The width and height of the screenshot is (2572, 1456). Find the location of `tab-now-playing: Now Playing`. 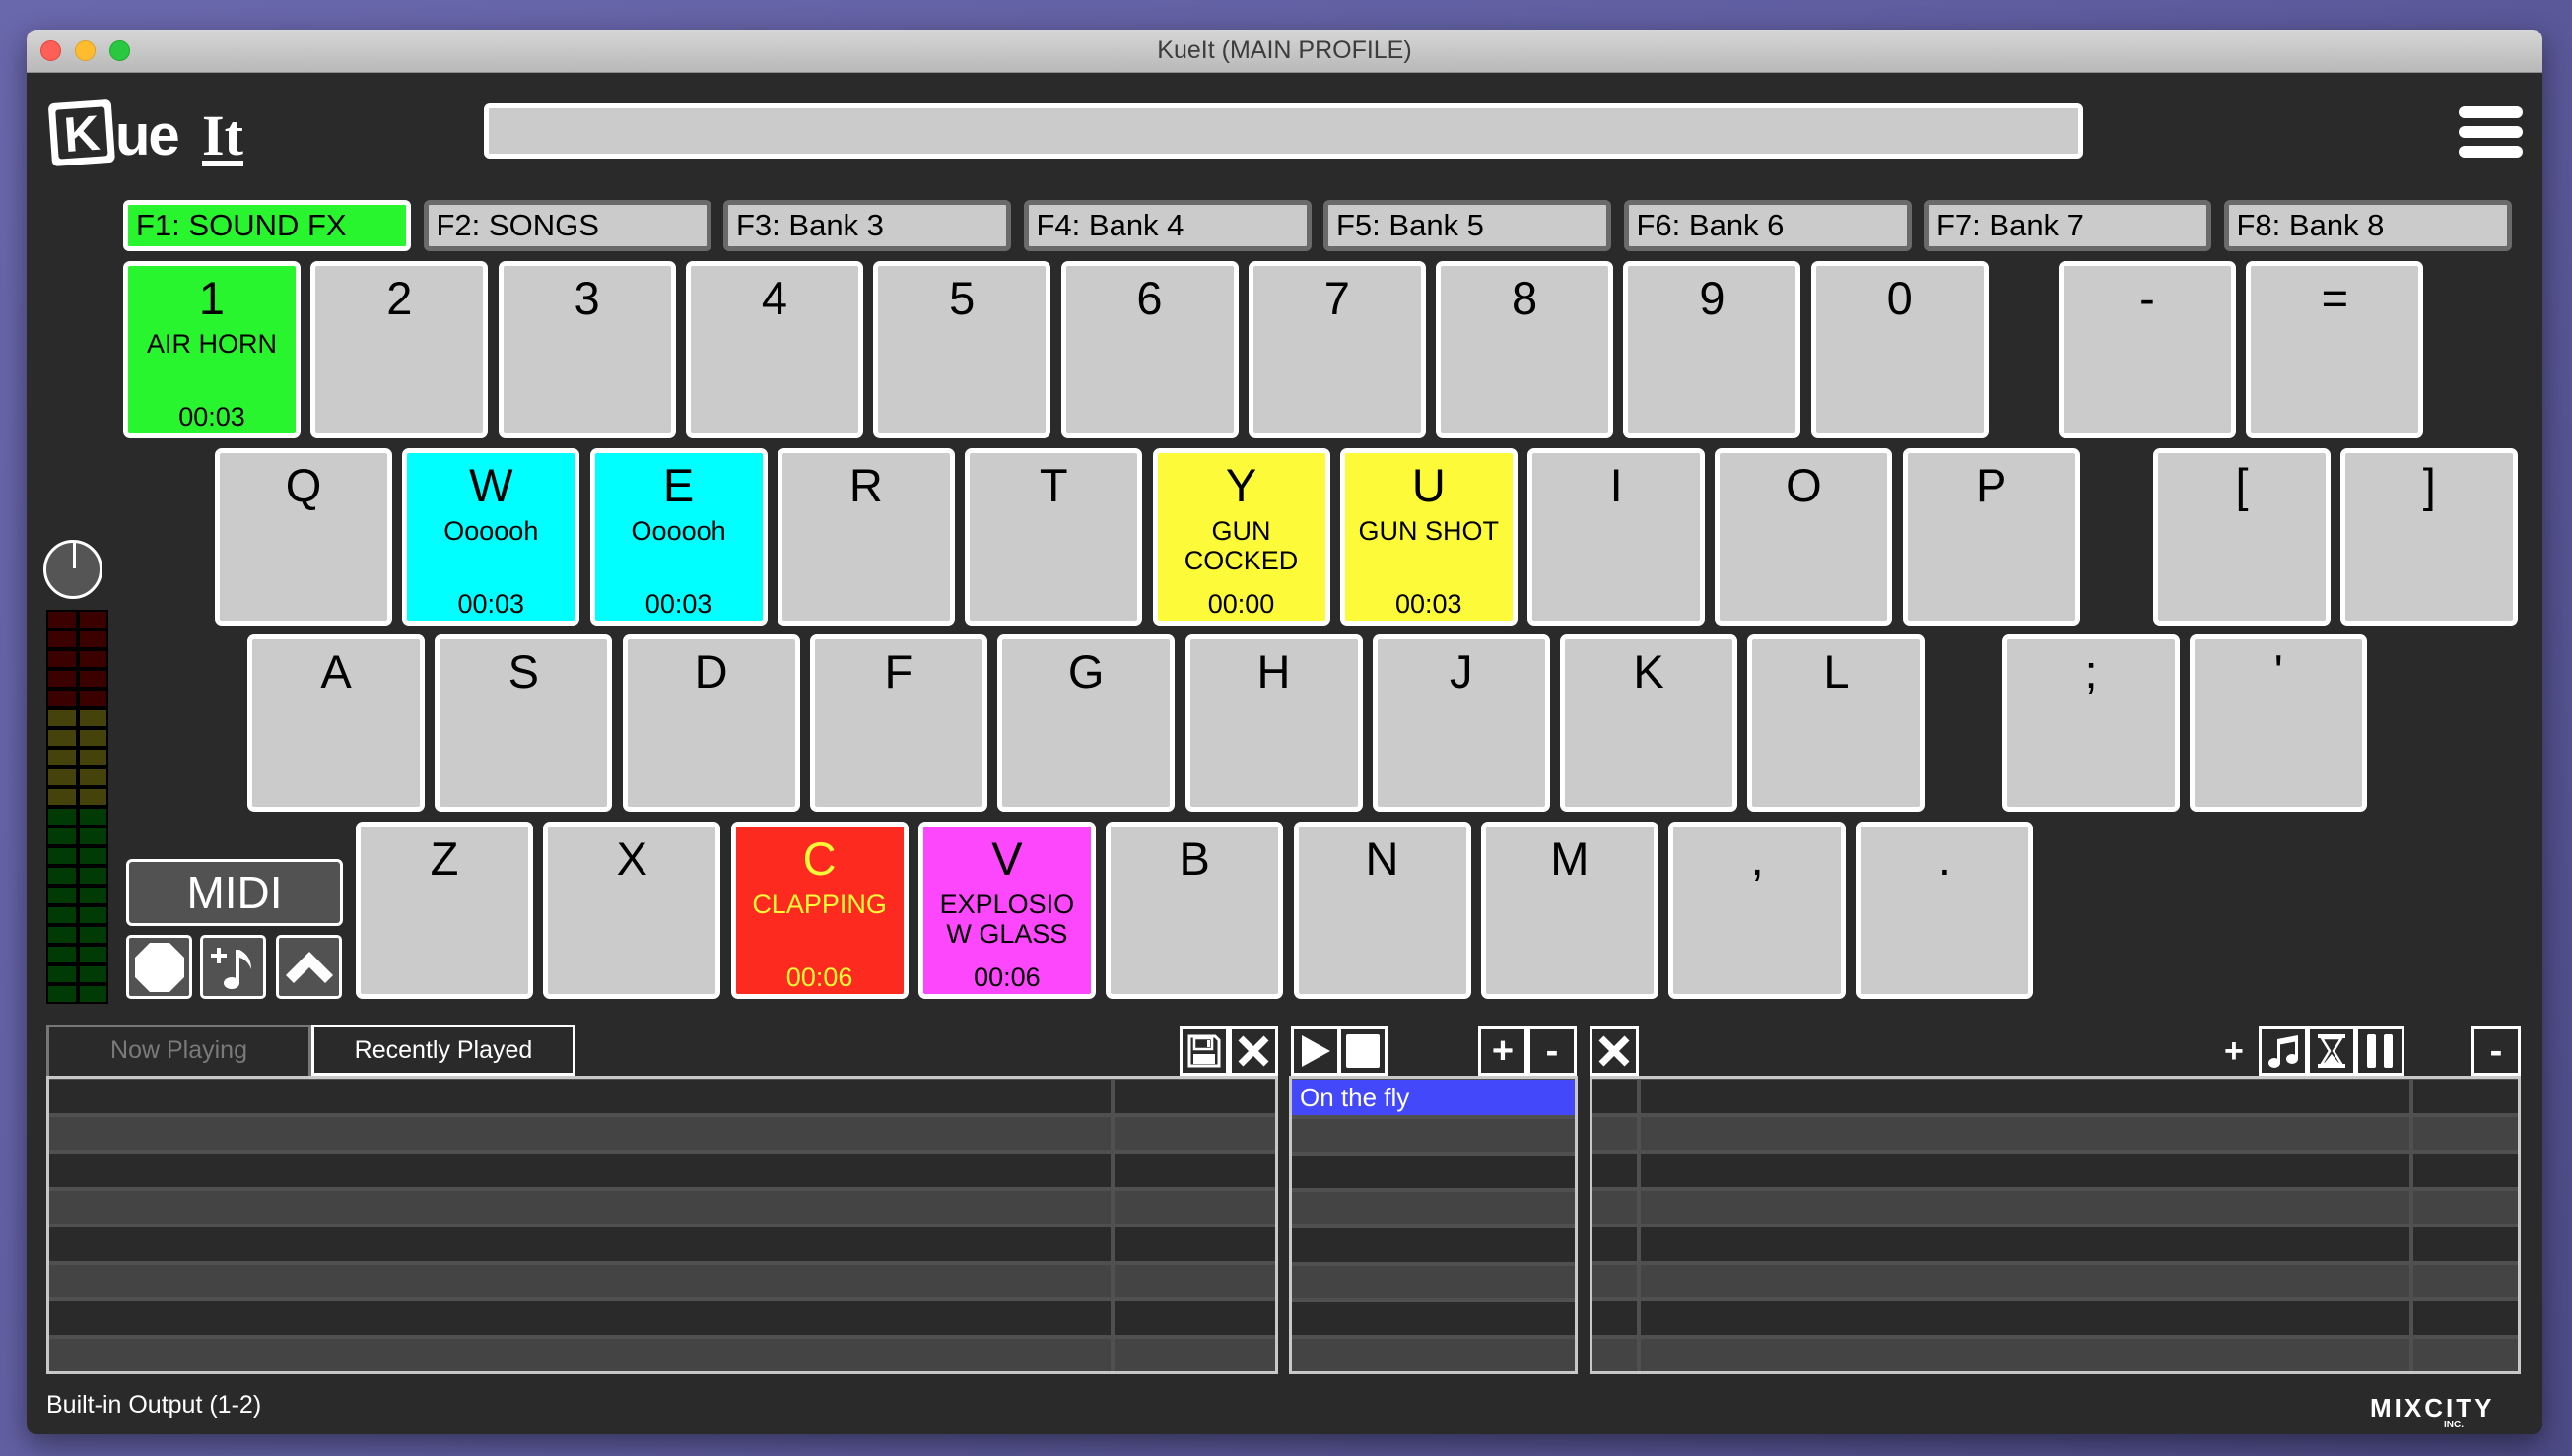

tab-now-playing: Now Playing is located at coordinates (178, 1050).